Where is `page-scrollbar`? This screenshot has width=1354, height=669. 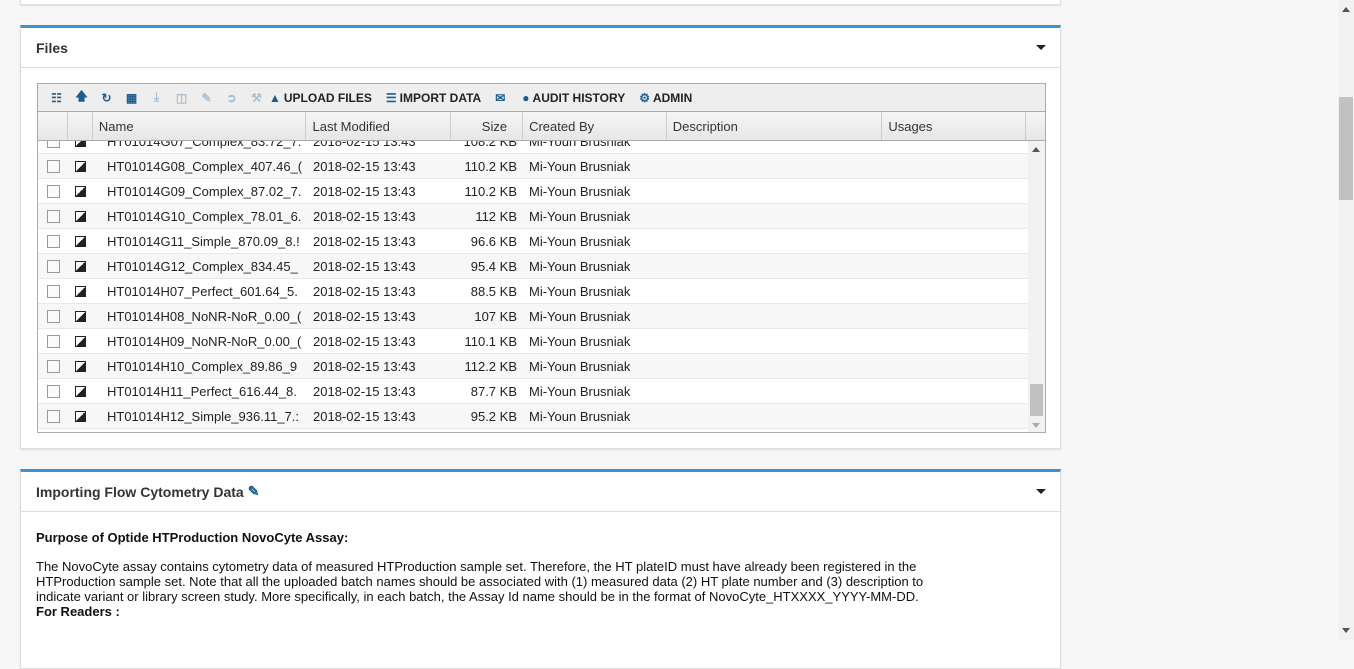 page-scrollbar is located at coordinates (1346, 320).